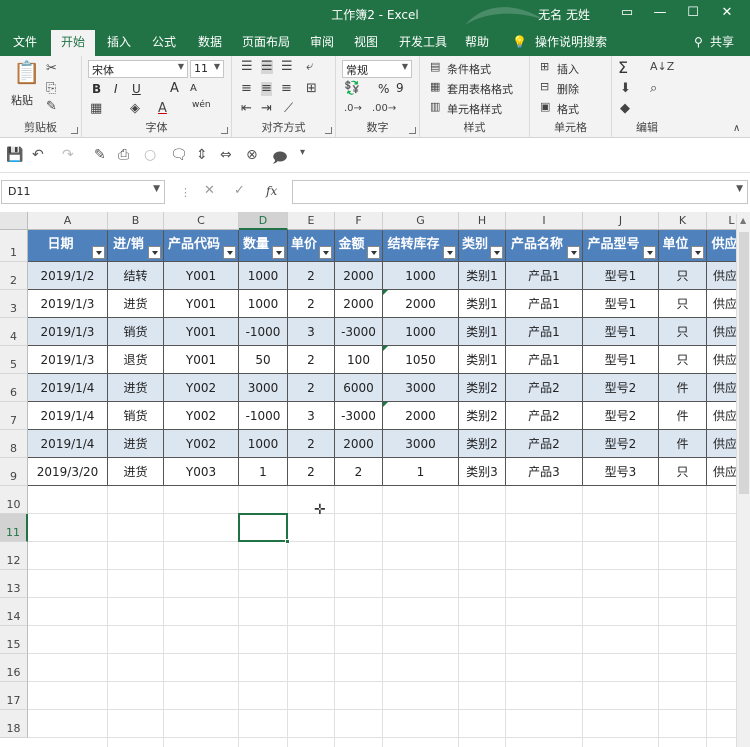 This screenshot has height=747, width=750. Describe the element at coordinates (68, 155) in the screenshot. I see `redo-icon: ↷` at that location.